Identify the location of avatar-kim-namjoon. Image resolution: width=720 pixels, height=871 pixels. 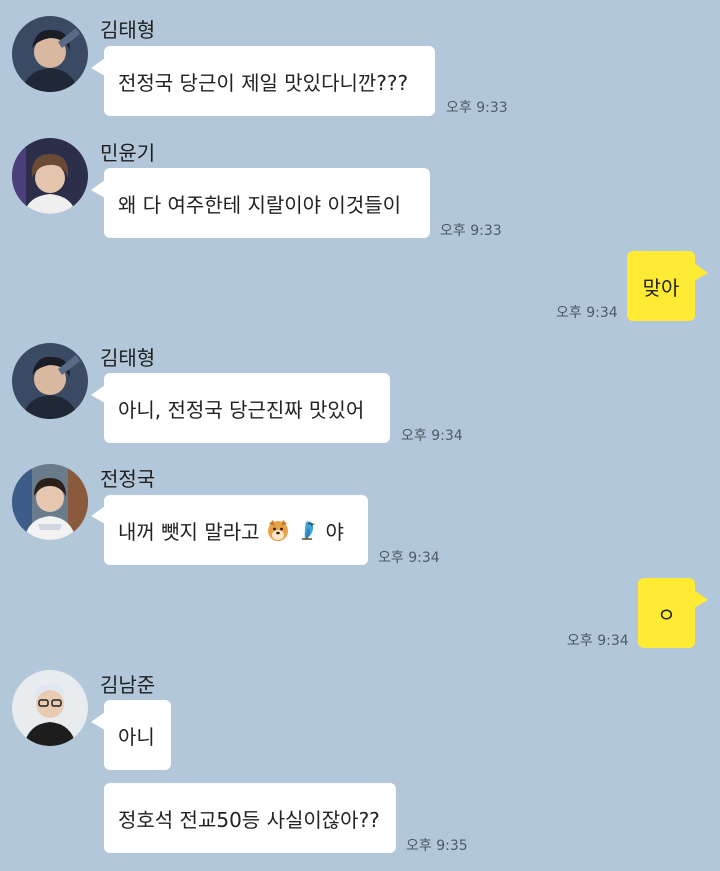
(50, 708).